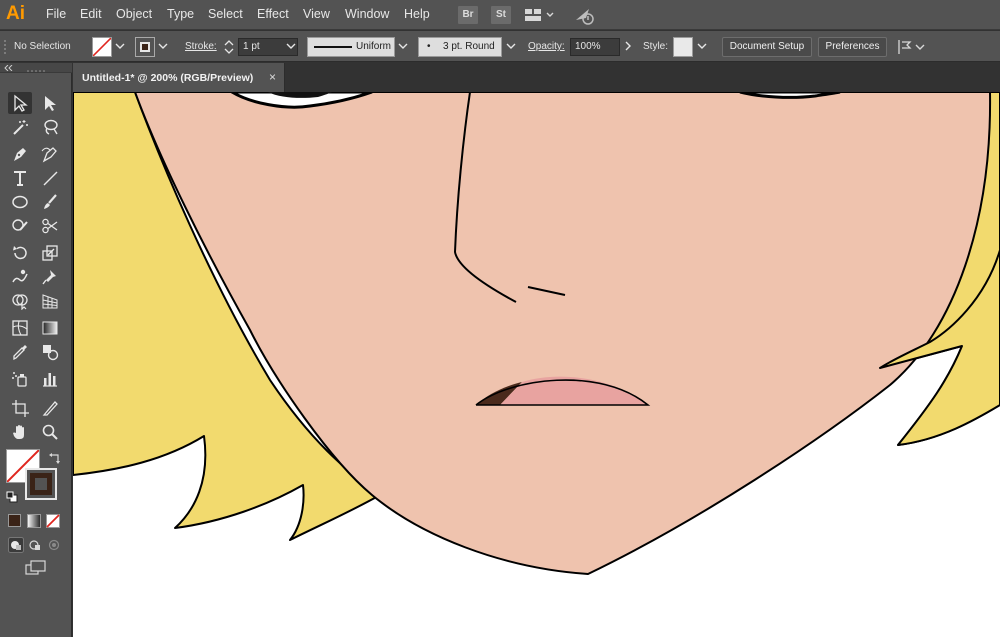 The image size is (1000, 637). I want to click on document-setup-button: Document Setup, so click(767, 47).